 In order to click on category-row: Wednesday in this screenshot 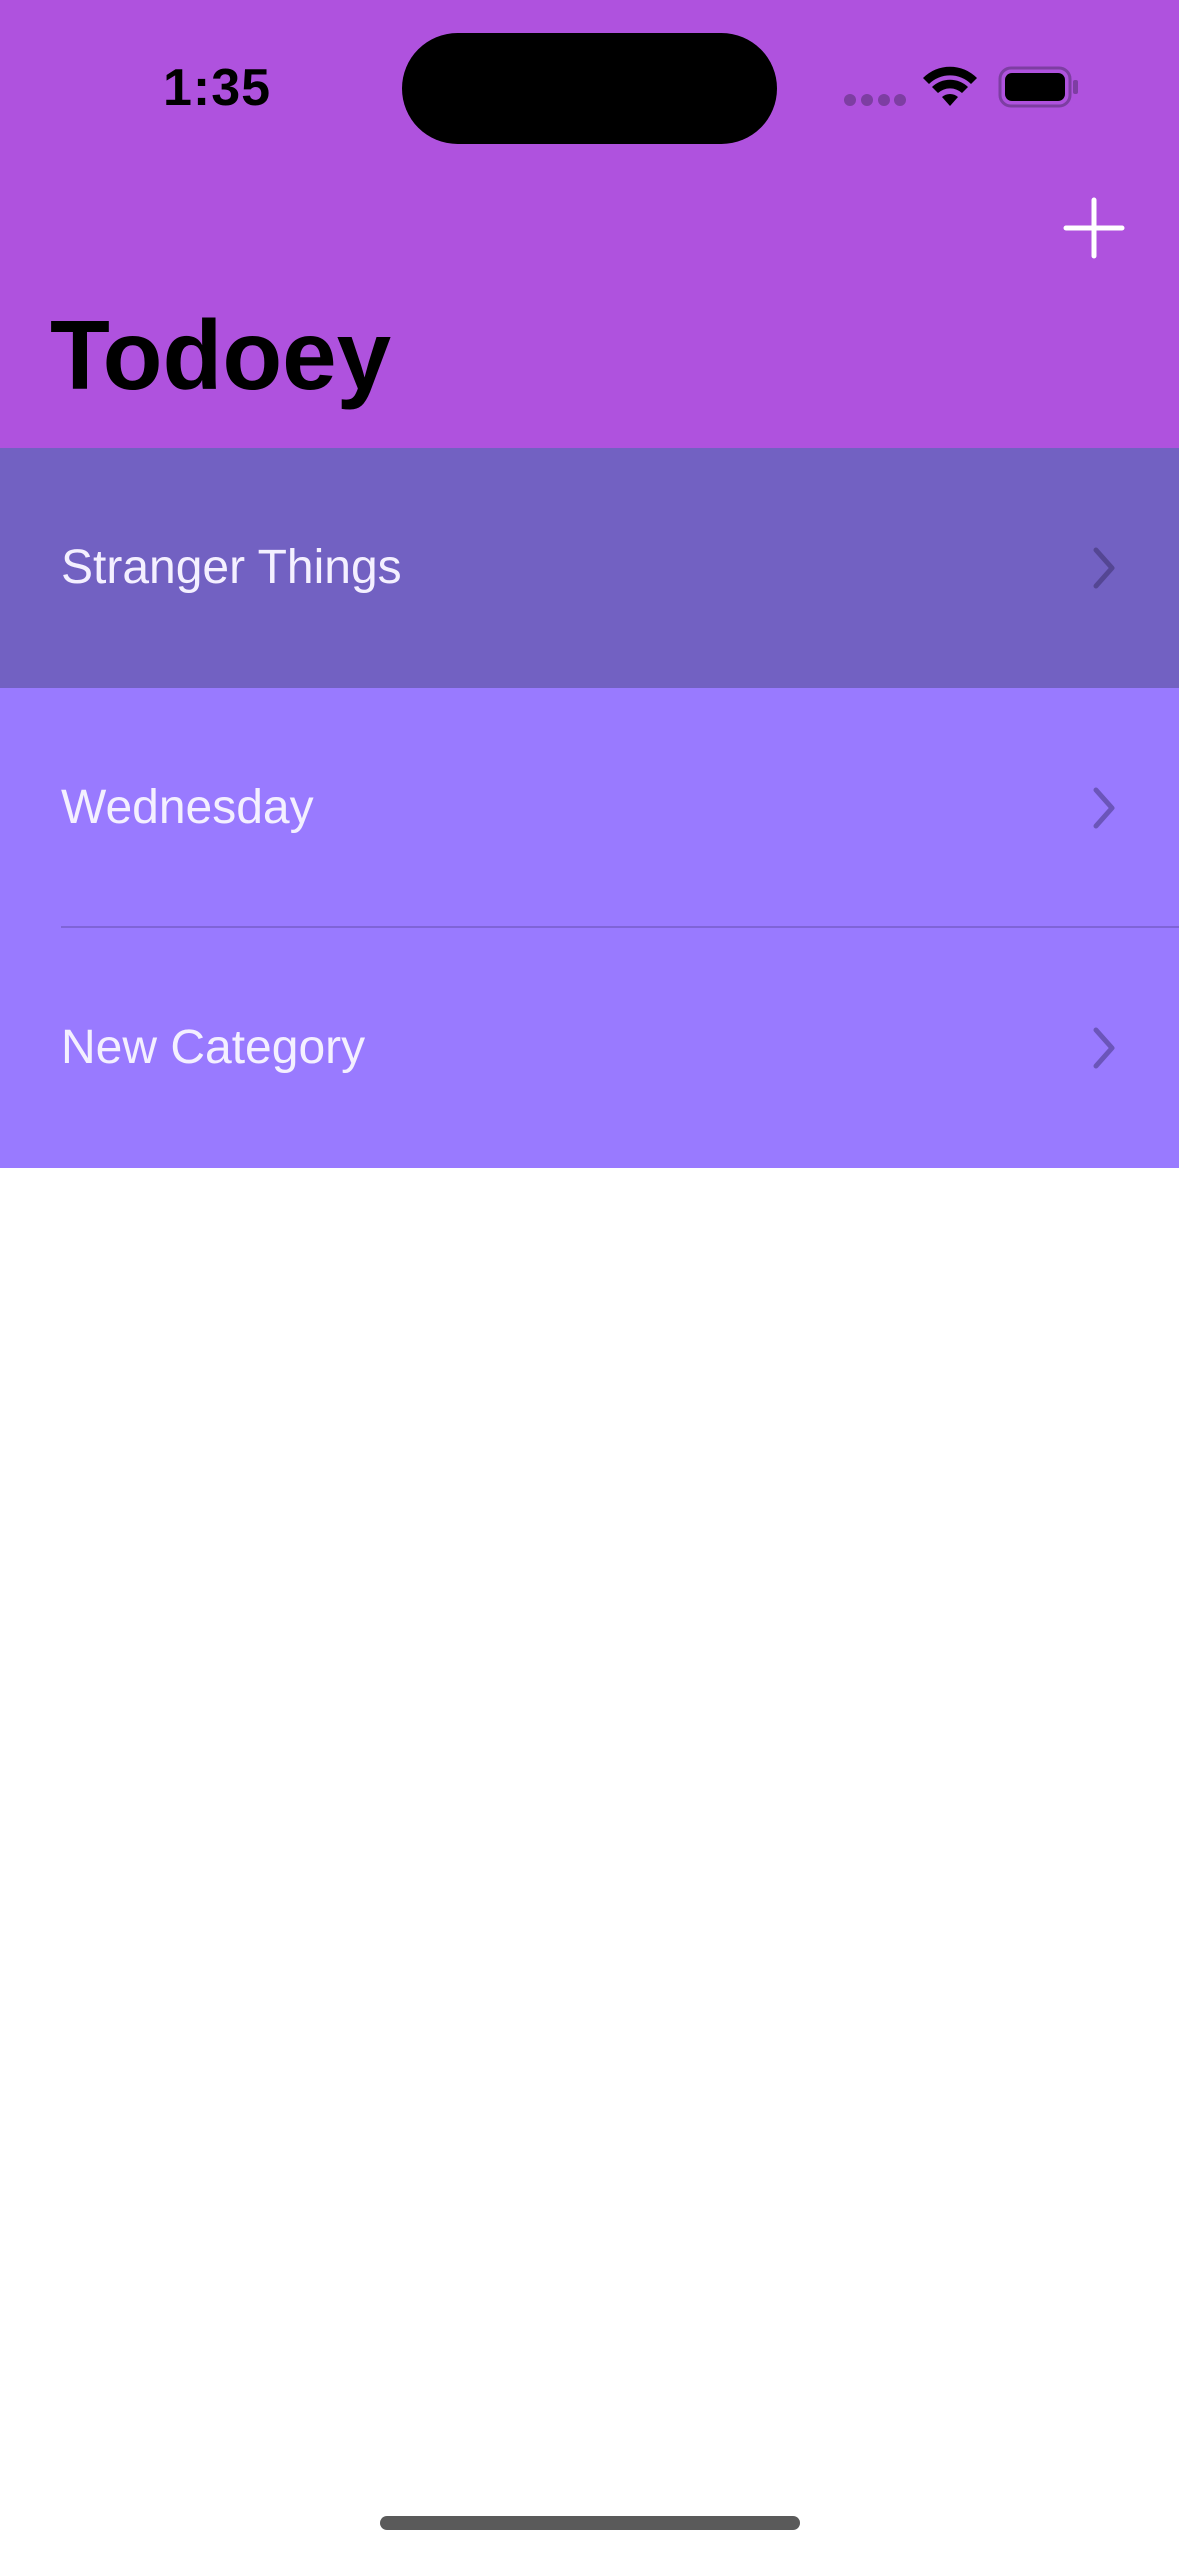, I will do `click(589, 808)`.